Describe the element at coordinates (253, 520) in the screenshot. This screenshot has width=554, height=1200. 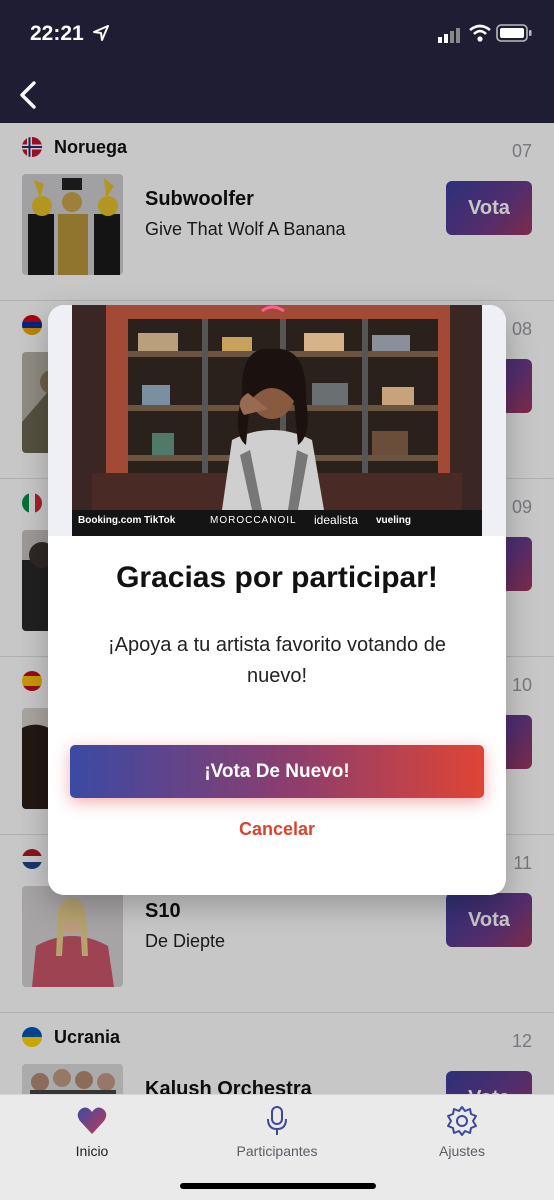
I see `sponsor-moroccanoil: MOROCCANOIL` at that location.